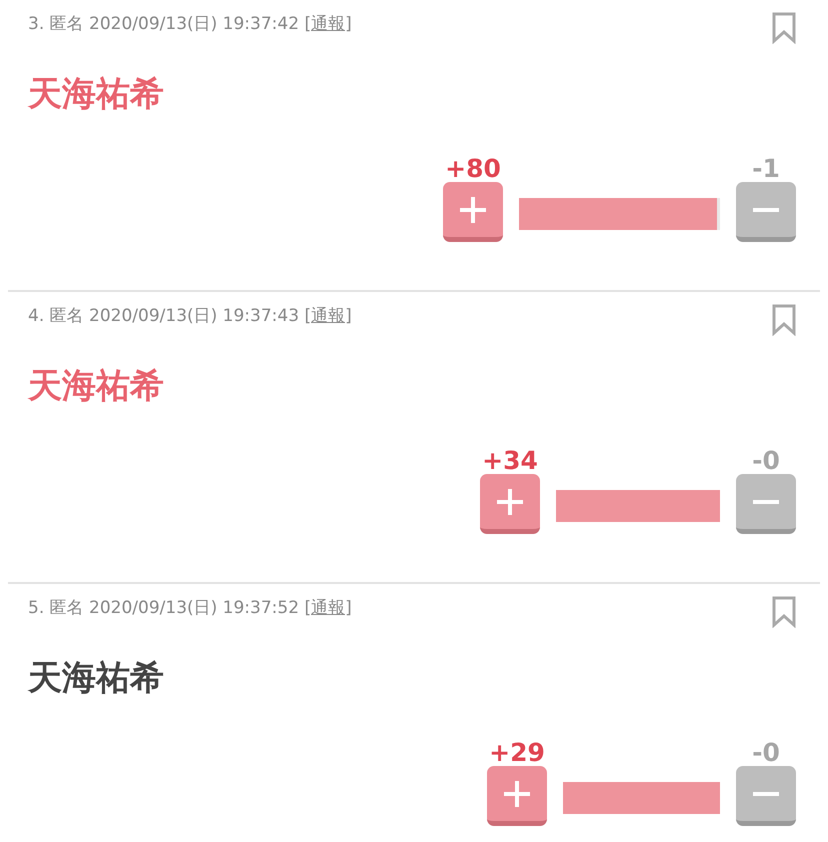 The height and width of the screenshot is (842, 828). What do you see at coordinates (510, 460) in the screenshot?
I see `plus-count: +34` at bounding box center [510, 460].